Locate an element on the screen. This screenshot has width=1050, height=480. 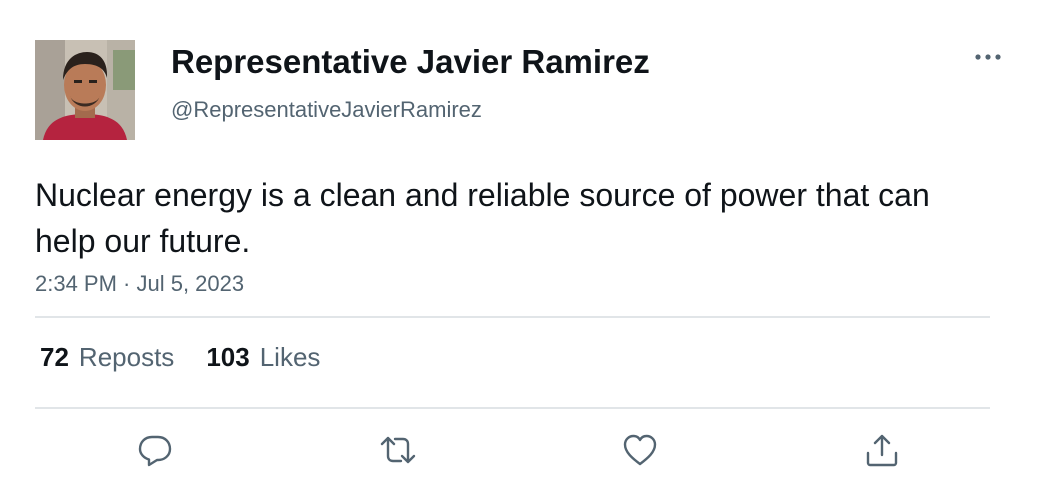
likes-stat: 103 Likes is located at coordinates (263, 357).